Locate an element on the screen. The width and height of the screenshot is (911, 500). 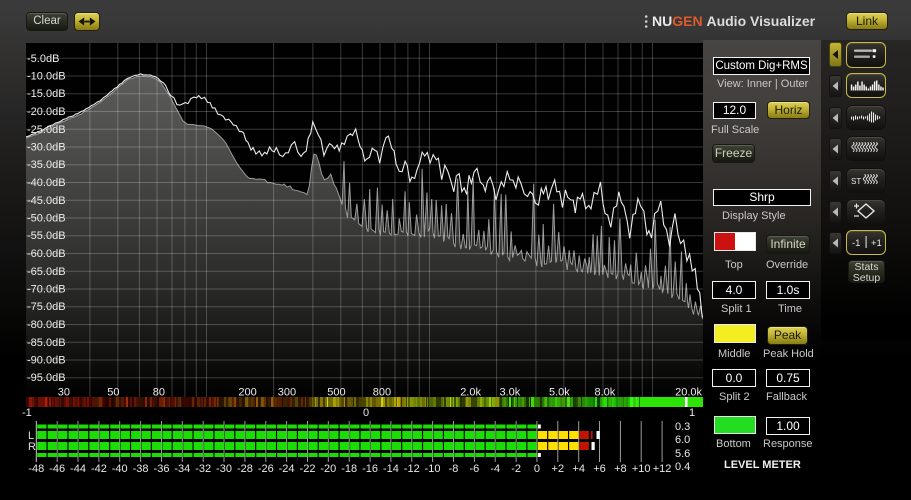
svg-text: -1 is located at coordinates (856, 243).